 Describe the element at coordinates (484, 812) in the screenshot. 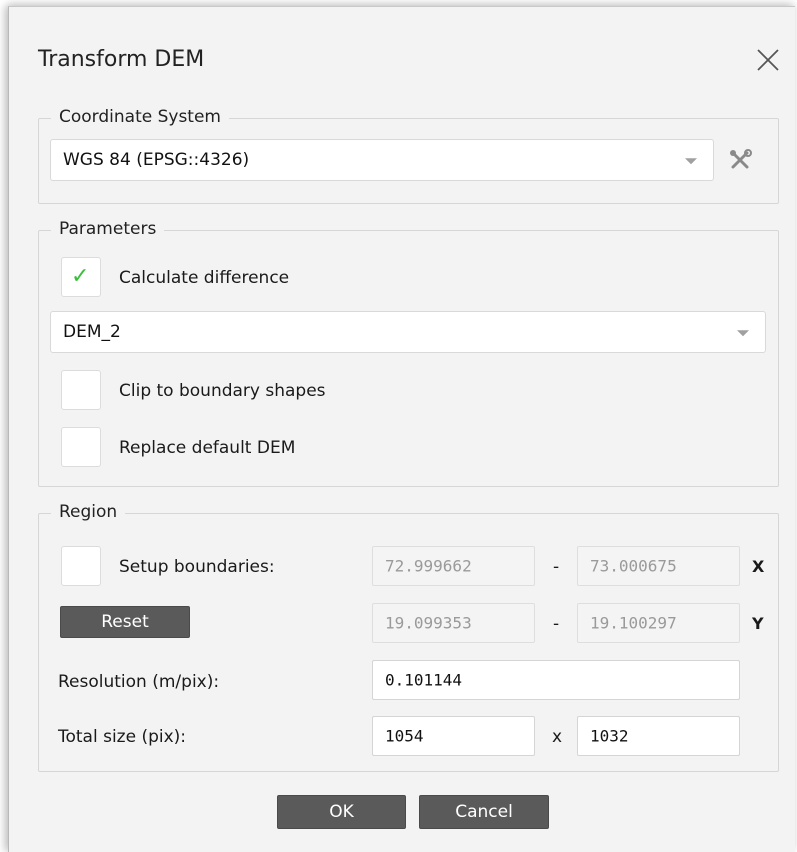

I see `cancel-button: Cancel` at that location.